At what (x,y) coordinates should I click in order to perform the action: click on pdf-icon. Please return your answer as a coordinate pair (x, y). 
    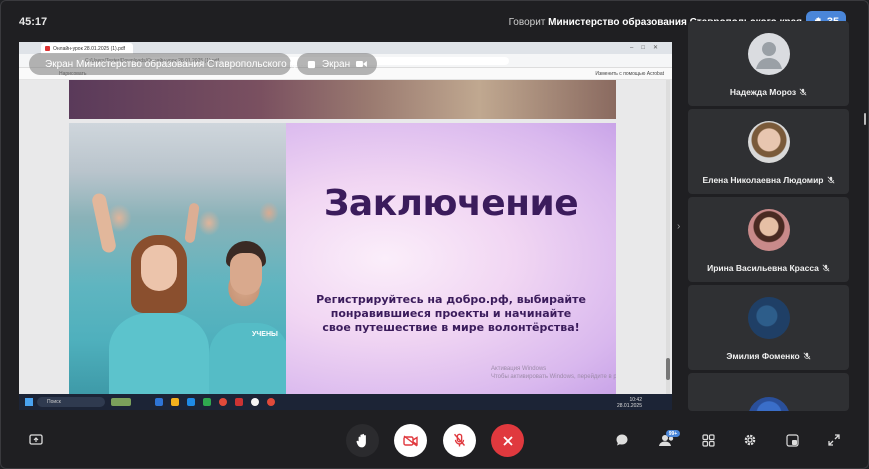
    Looking at the image, I should click on (47, 48).